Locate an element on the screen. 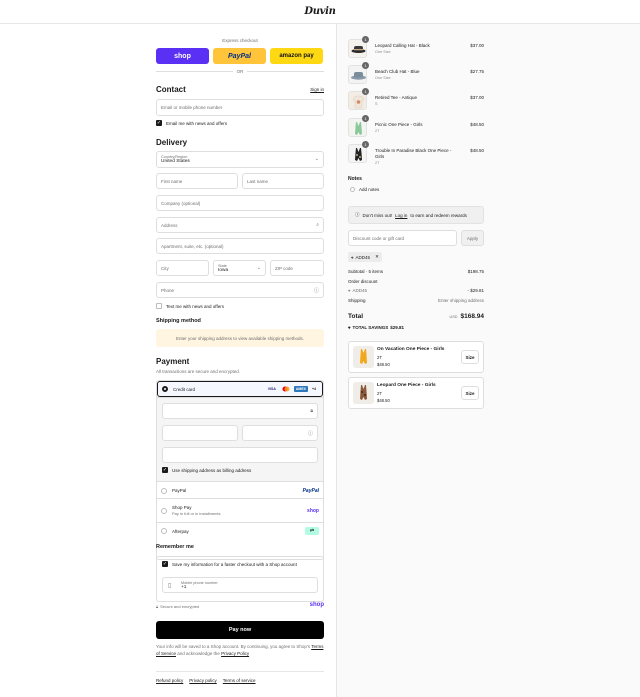 This screenshot has width=640, height=697. mastercard-icon is located at coordinates (286, 389).